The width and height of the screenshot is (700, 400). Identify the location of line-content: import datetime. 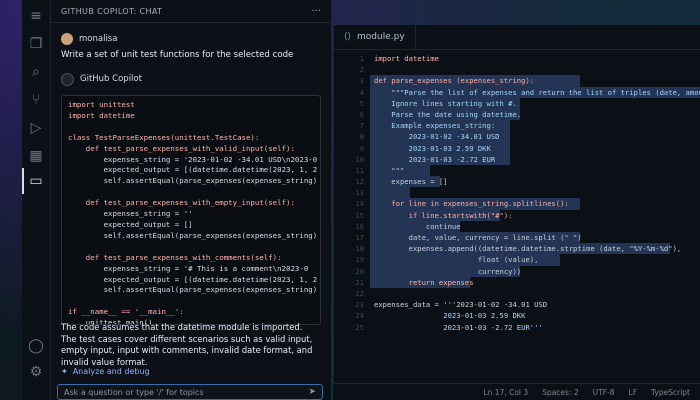
(406, 58).